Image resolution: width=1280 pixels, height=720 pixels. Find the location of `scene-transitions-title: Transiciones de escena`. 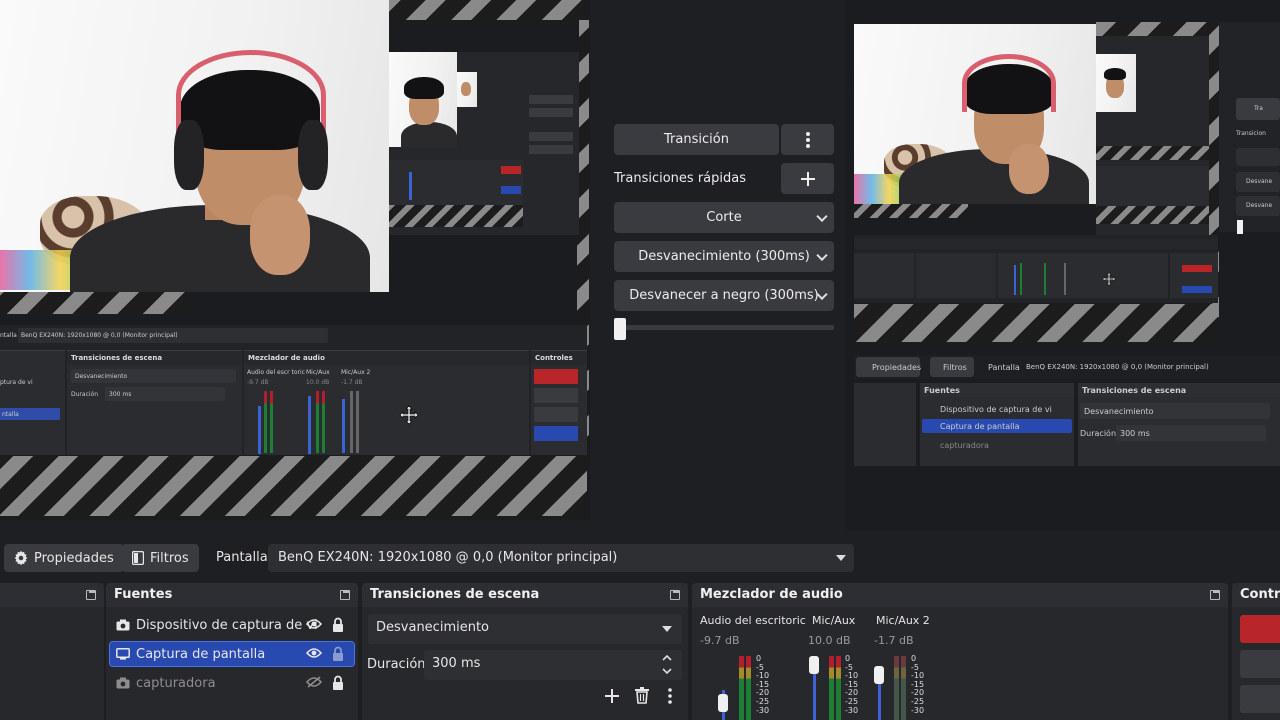

scene-transitions-title: Transiciones de escena is located at coordinates (455, 594).